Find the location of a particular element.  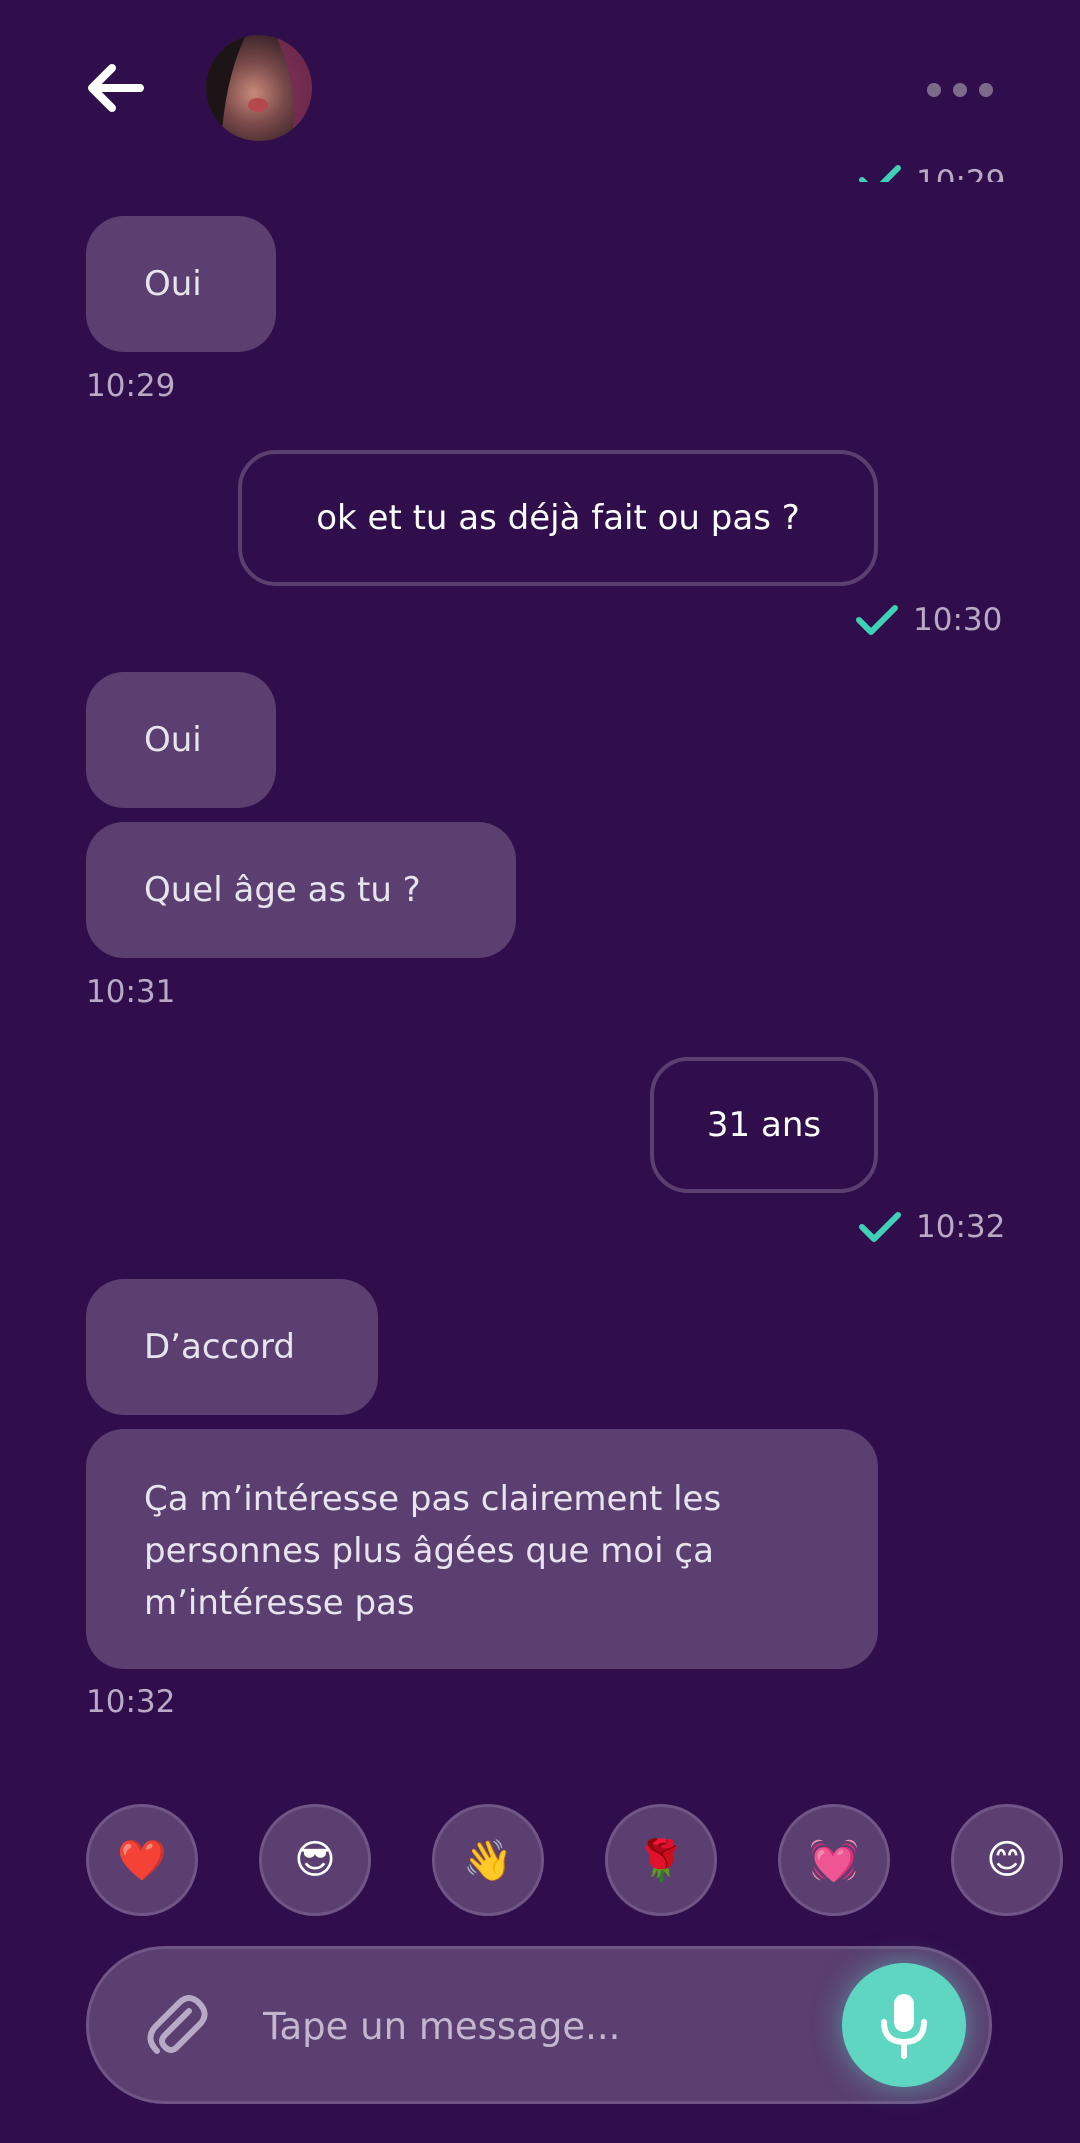

contact-avatar is located at coordinates (259, 88).